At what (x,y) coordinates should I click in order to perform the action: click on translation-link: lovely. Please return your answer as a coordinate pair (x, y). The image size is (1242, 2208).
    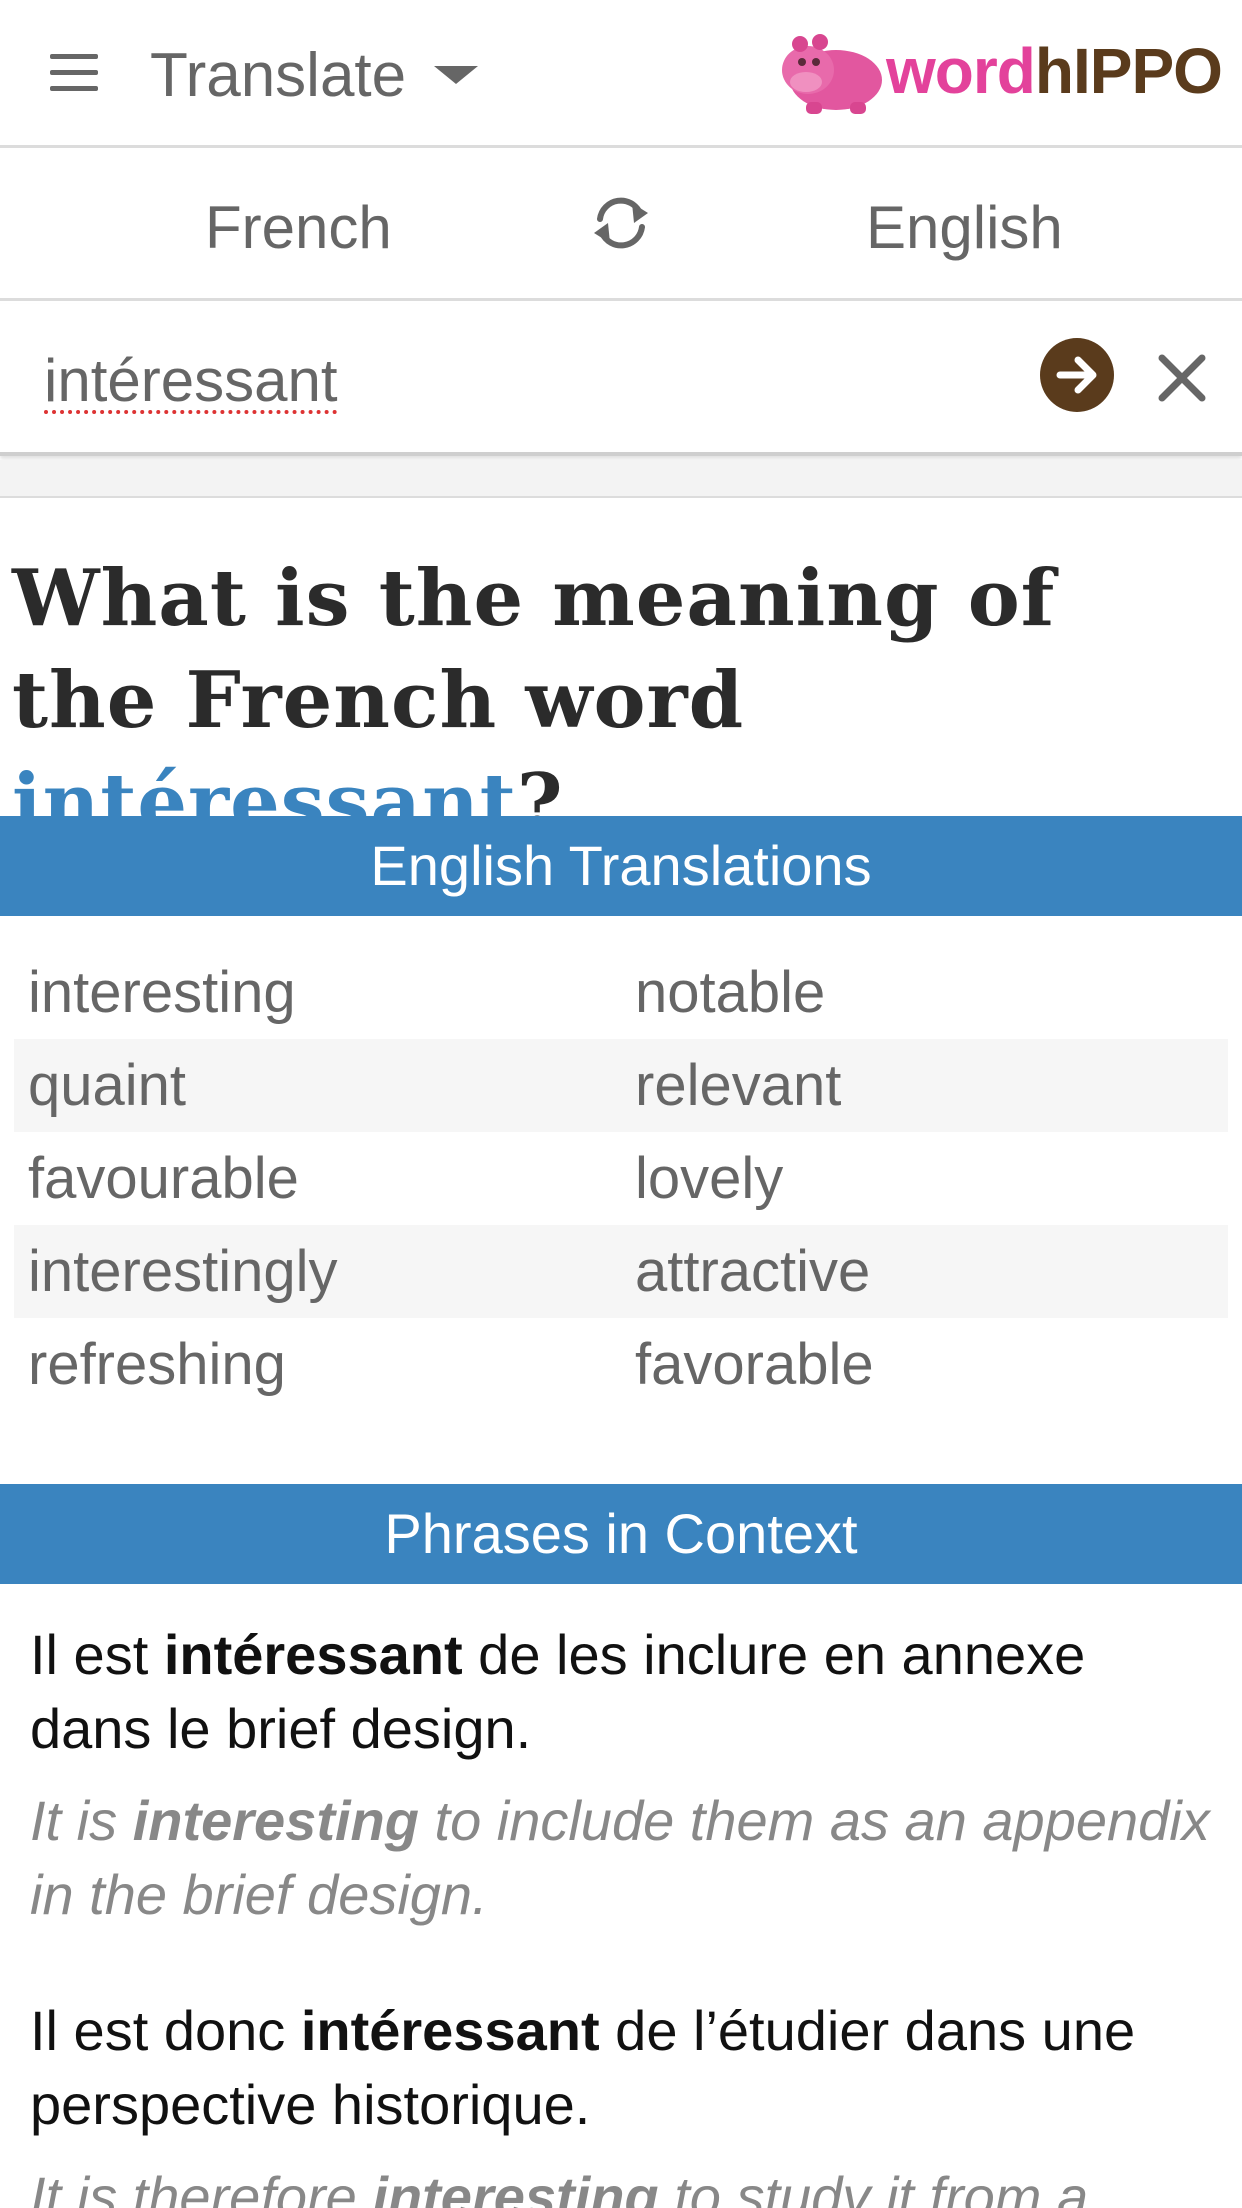
    Looking at the image, I should click on (924, 1178).